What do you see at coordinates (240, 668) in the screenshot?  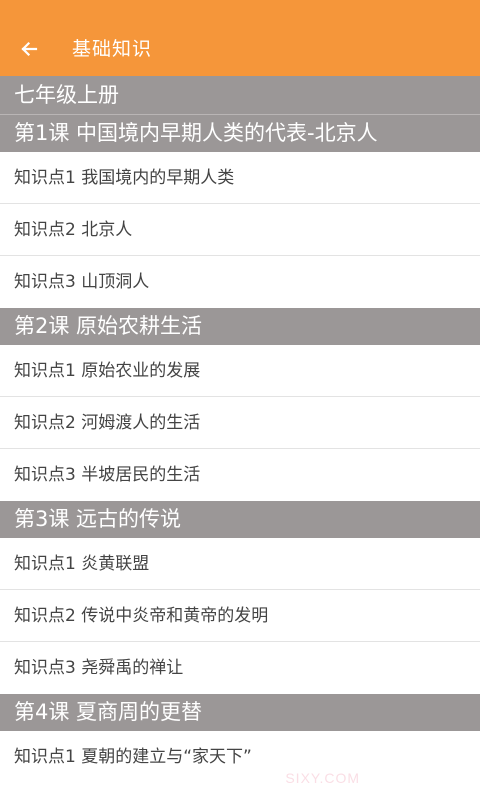 I see `list-item: 知识点3 尧舜禹的禅让` at bounding box center [240, 668].